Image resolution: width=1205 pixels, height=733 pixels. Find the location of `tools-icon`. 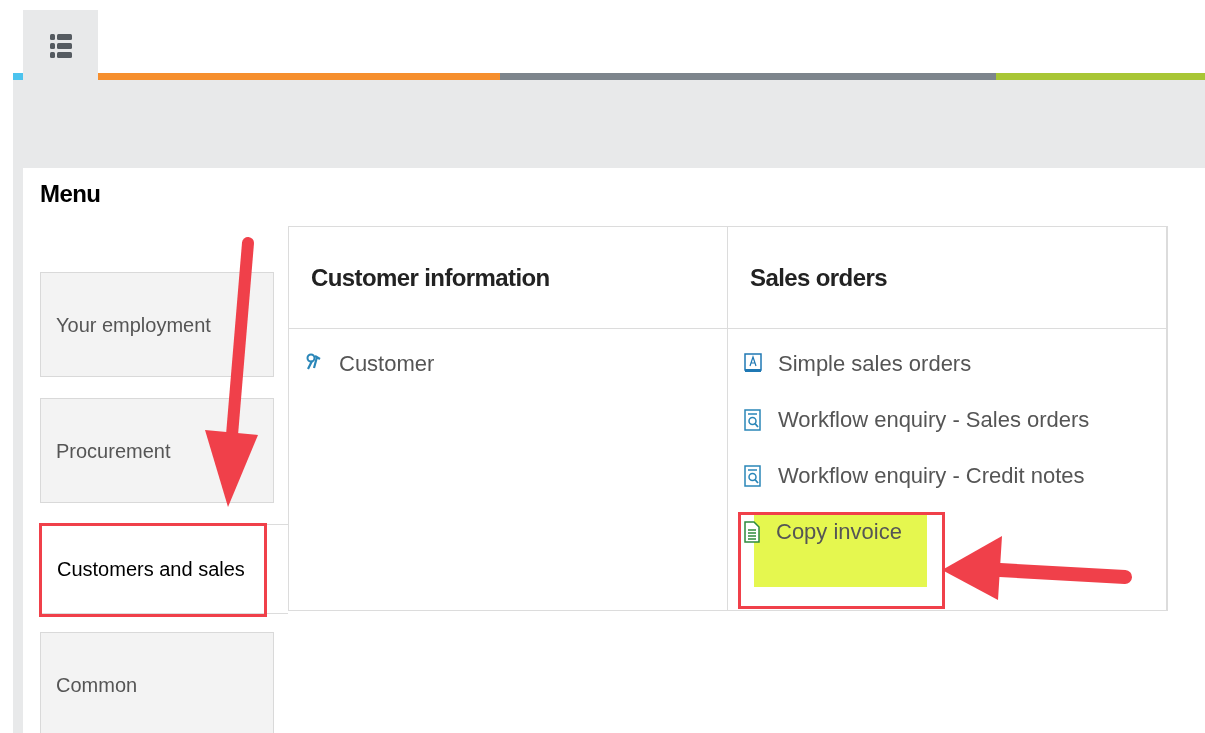

tools-icon is located at coordinates (314, 362).